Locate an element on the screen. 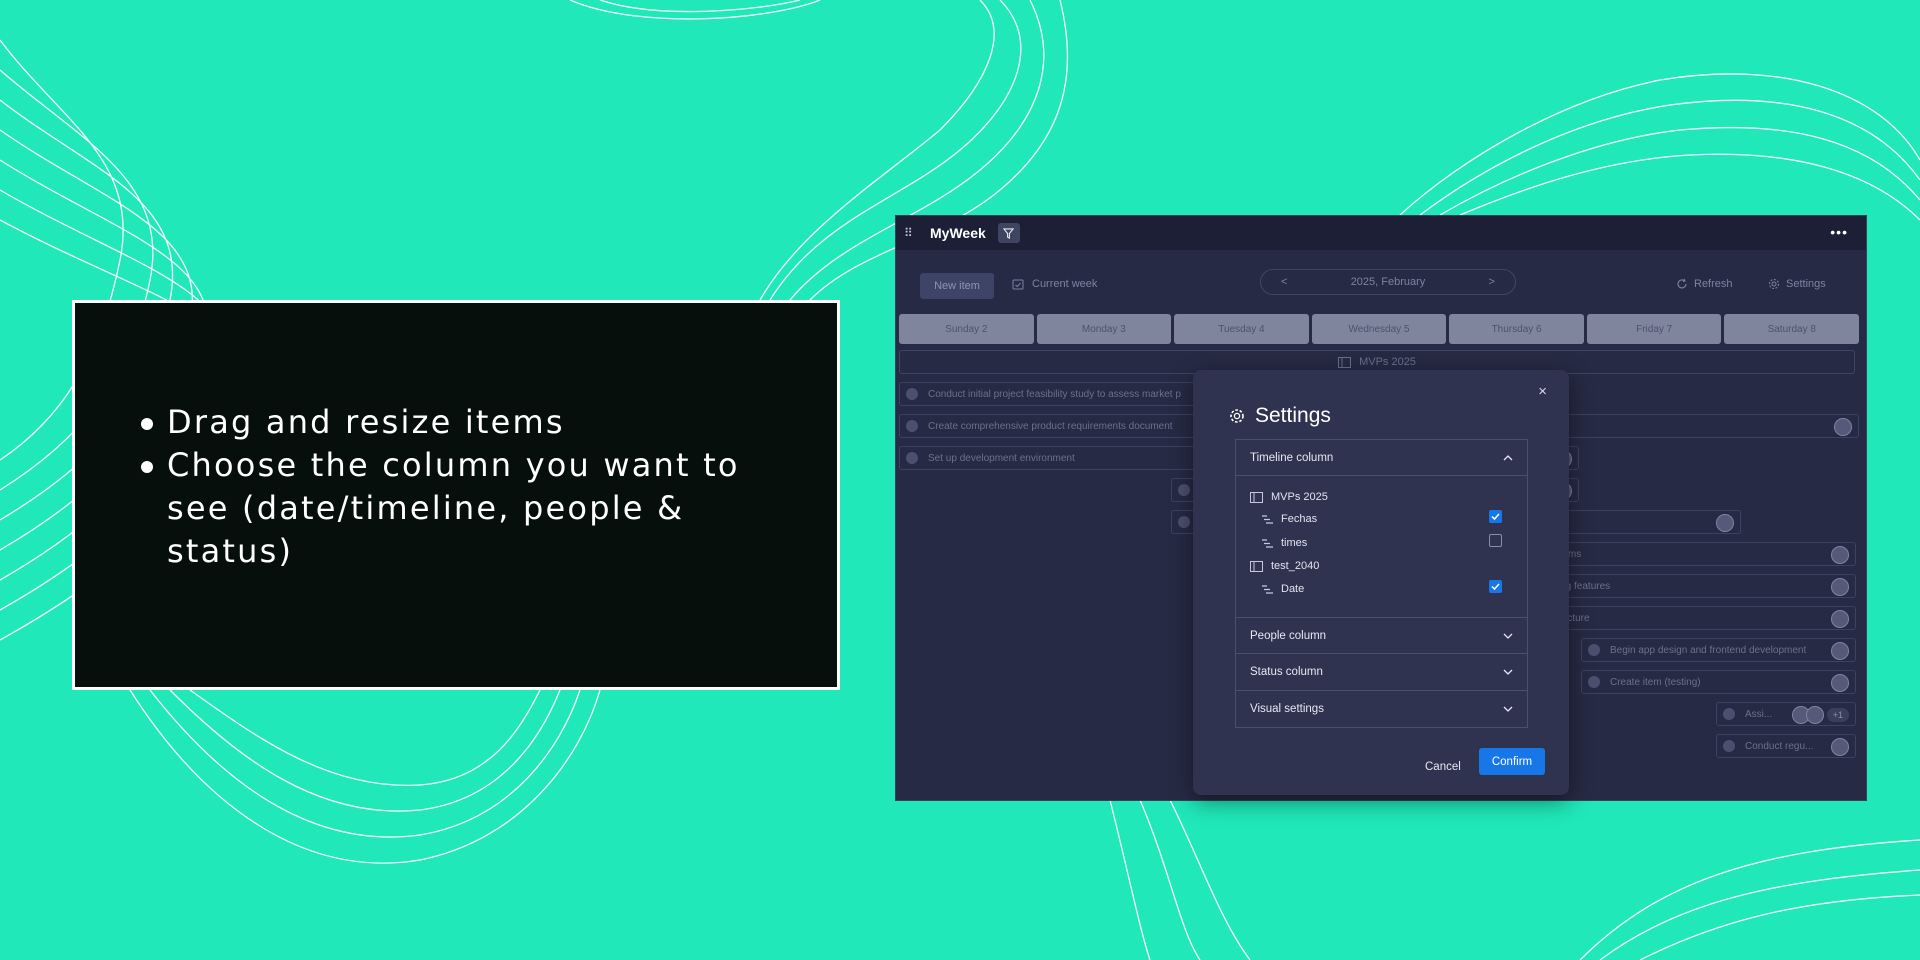 Image resolution: width=1920 pixels, height=960 pixels. calendar-check-icon is located at coordinates (1018, 284).